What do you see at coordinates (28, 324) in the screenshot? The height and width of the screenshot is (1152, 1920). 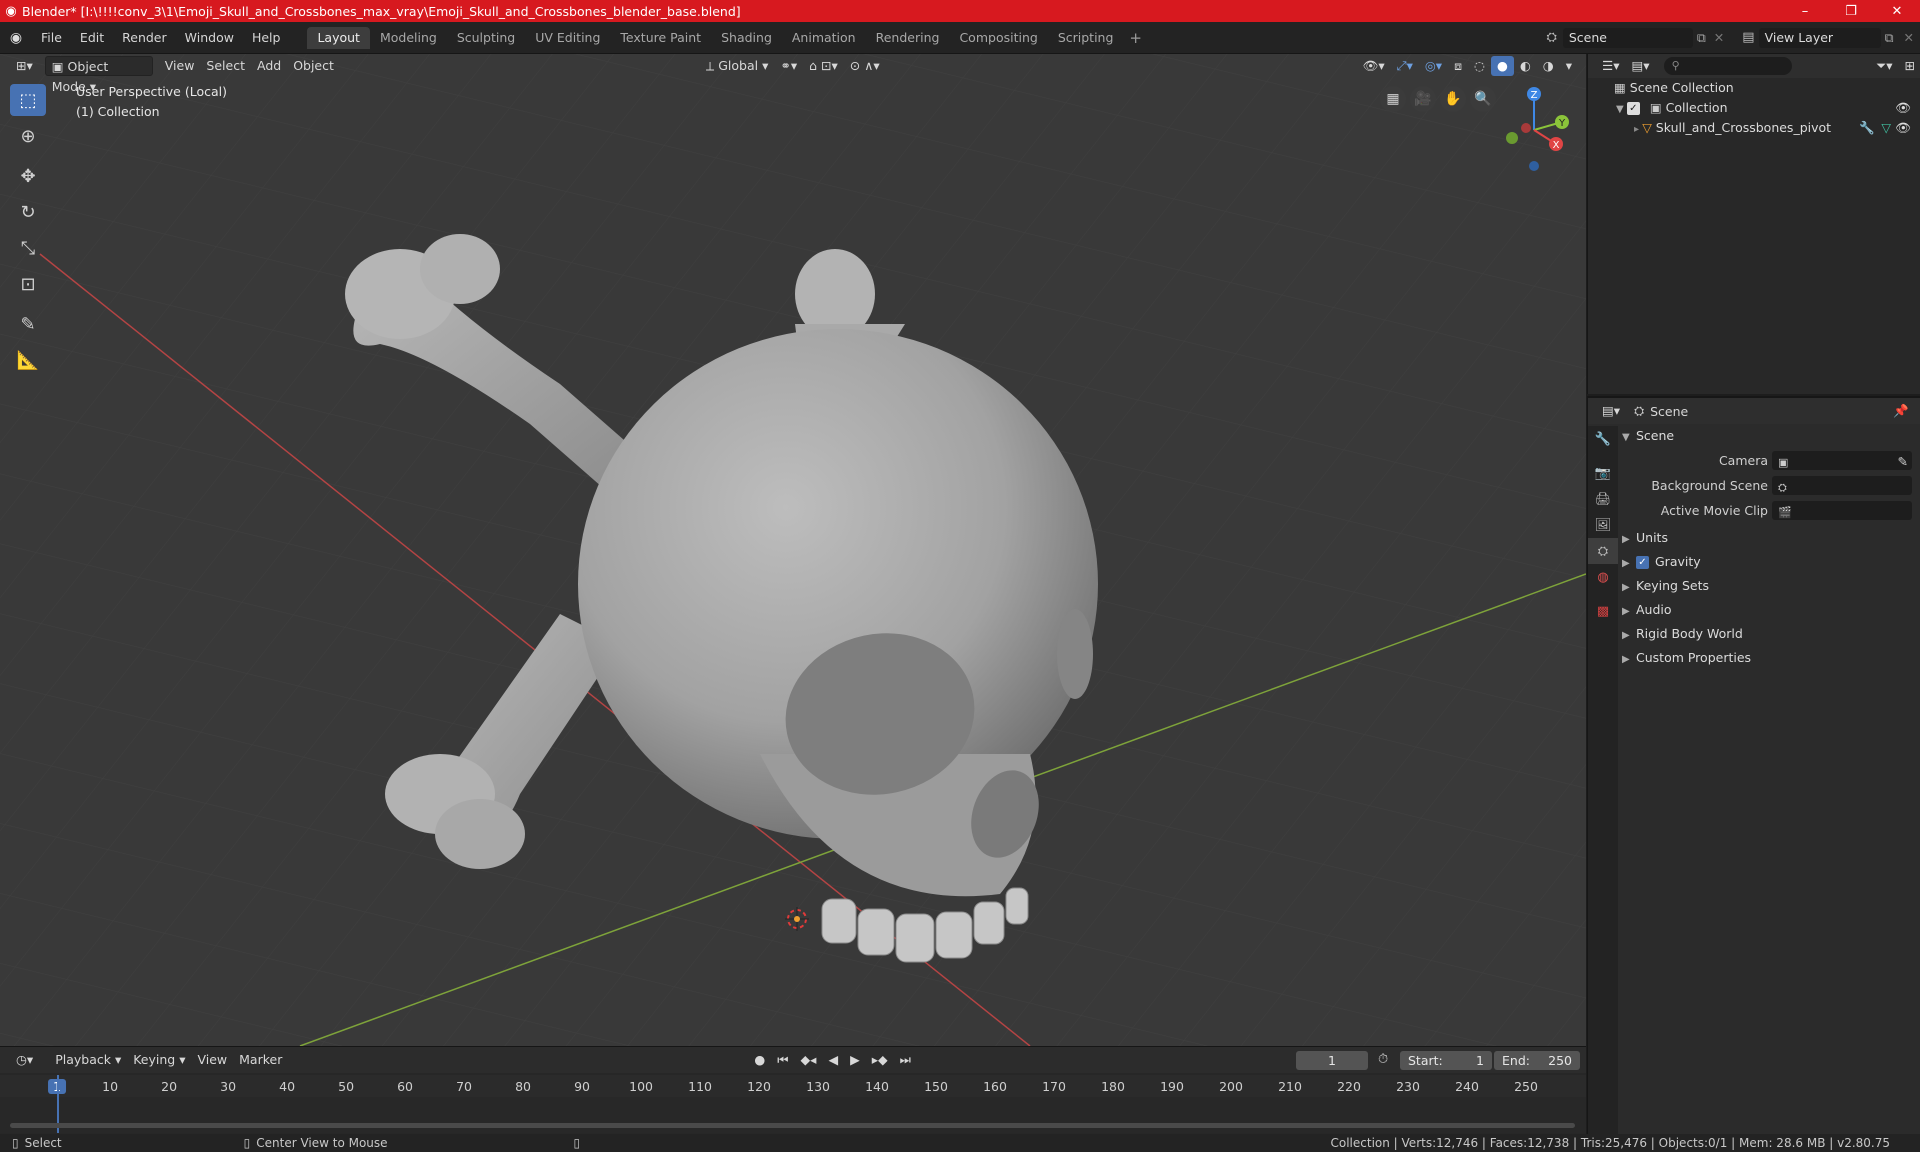 I see `annotate-tool-icon: ✎` at bounding box center [28, 324].